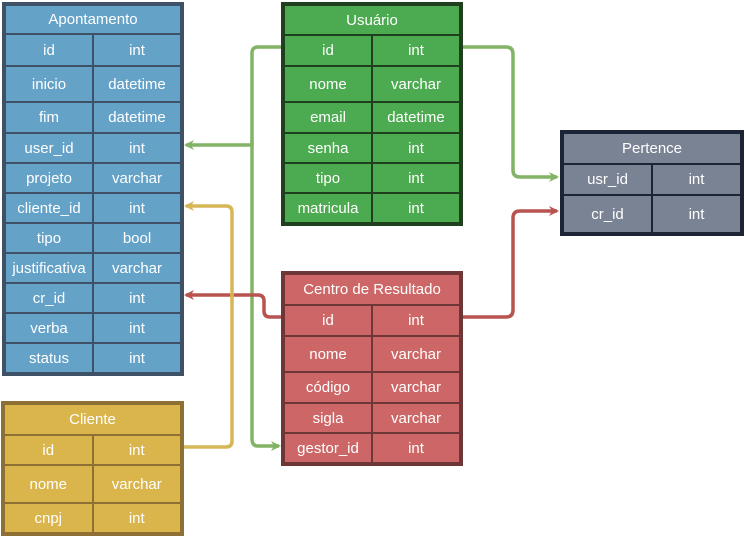  I want to click on column-row: cnpj int, so click(92, 518).